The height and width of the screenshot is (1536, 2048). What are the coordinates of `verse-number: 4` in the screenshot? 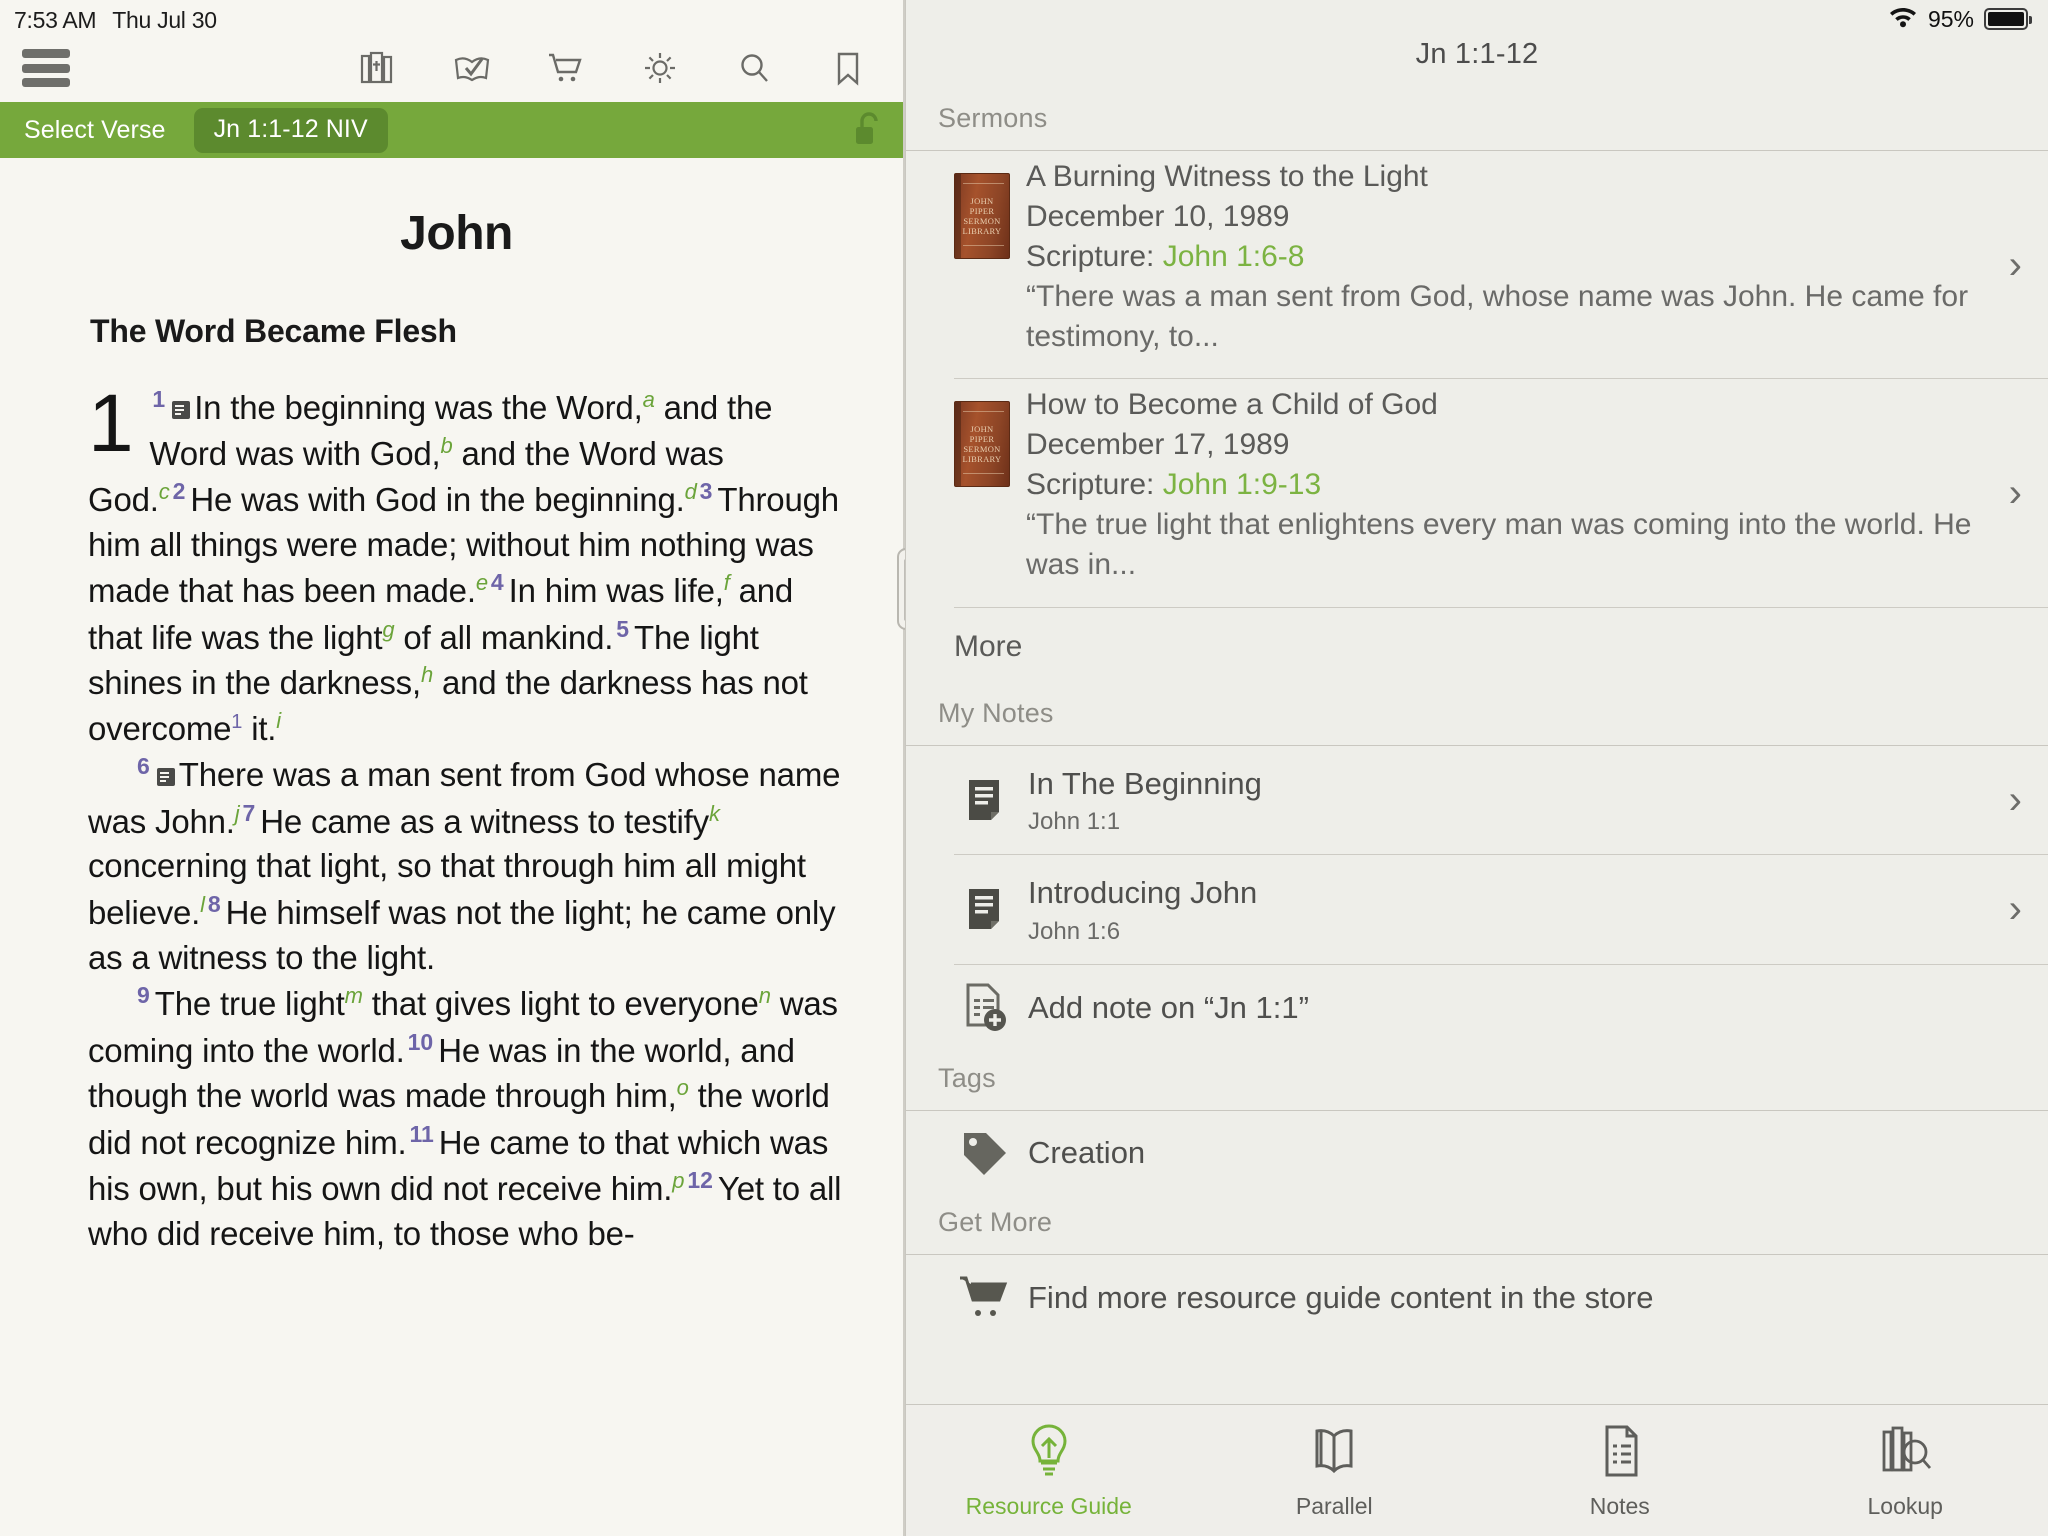 It's located at (497, 582).